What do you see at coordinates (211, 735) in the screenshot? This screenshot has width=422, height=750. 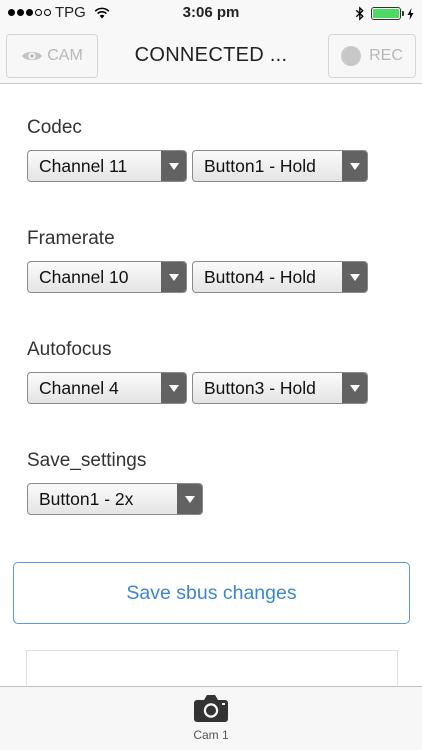 I see `tab-cam-1-label: Cam 1` at bounding box center [211, 735].